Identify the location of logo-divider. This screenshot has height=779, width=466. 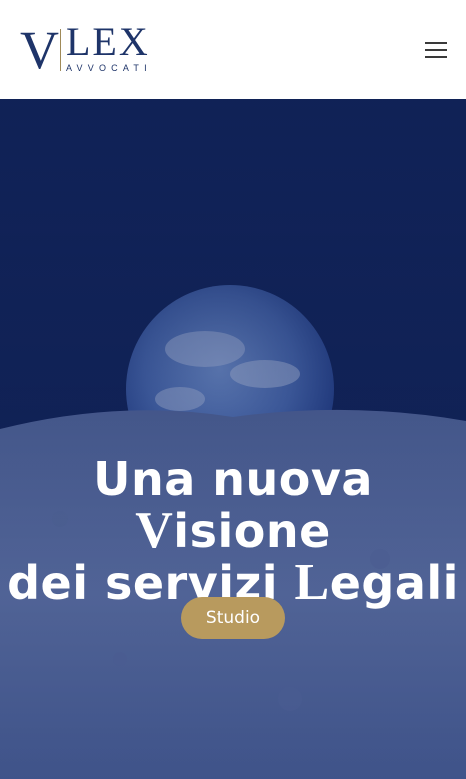
(60, 49).